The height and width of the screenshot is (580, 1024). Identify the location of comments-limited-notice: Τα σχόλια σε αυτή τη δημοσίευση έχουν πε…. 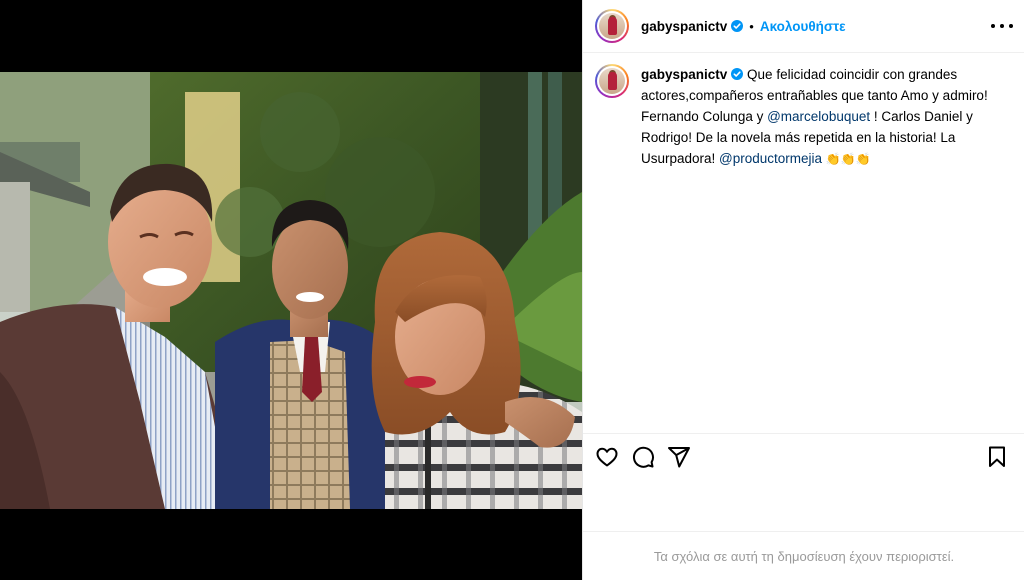
(803, 555).